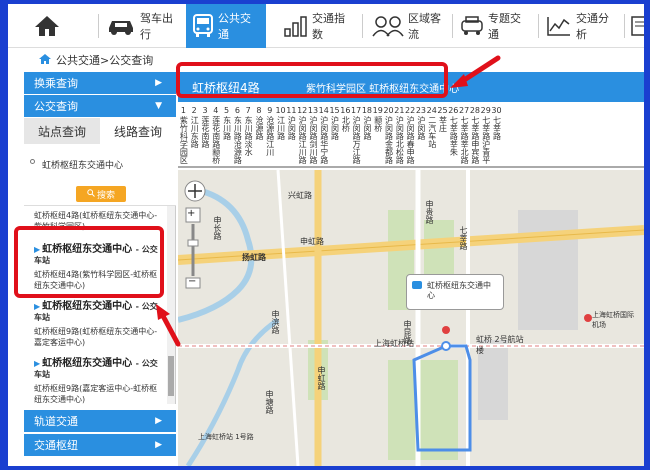 Image resolution: width=650 pixels, height=470 pixels. I want to click on stop-item: 16 北桥, so click(345, 134).